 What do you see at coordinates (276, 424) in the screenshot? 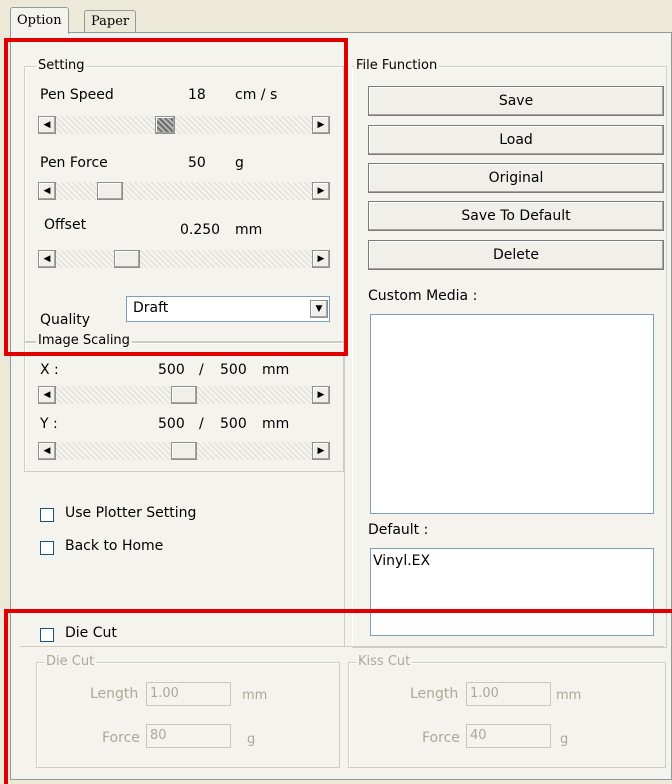
I see `scale-y-unit: mm` at bounding box center [276, 424].